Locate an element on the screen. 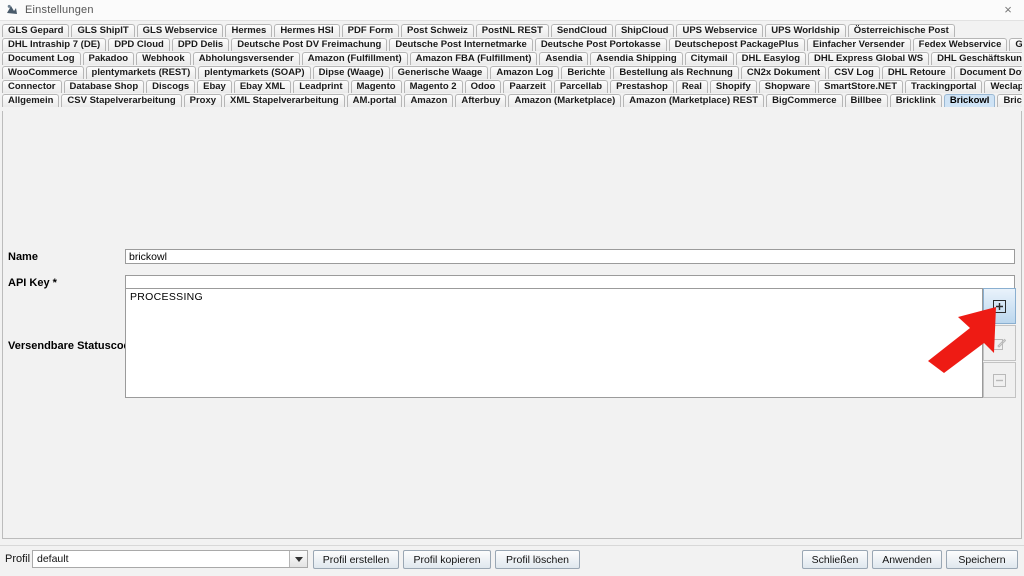  tab-brickowl: Brickowl is located at coordinates (969, 100).